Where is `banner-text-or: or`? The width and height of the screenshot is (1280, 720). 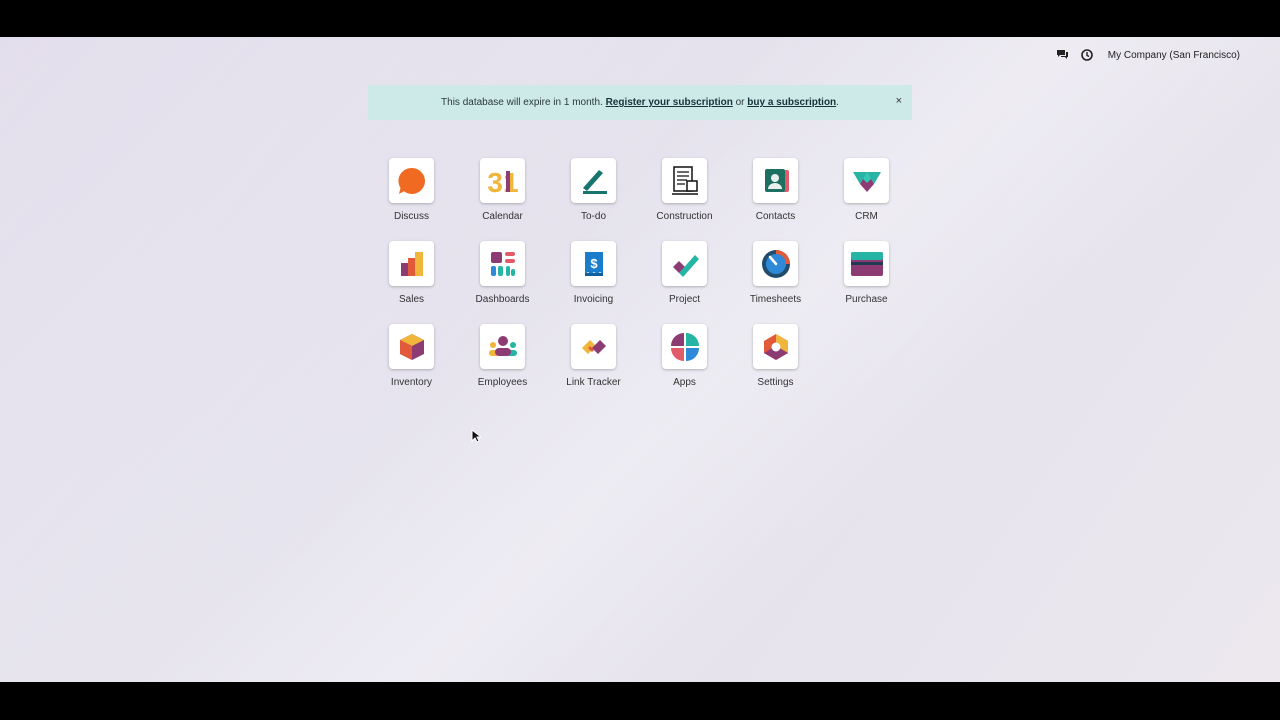
banner-text-or: or is located at coordinates (740, 102).